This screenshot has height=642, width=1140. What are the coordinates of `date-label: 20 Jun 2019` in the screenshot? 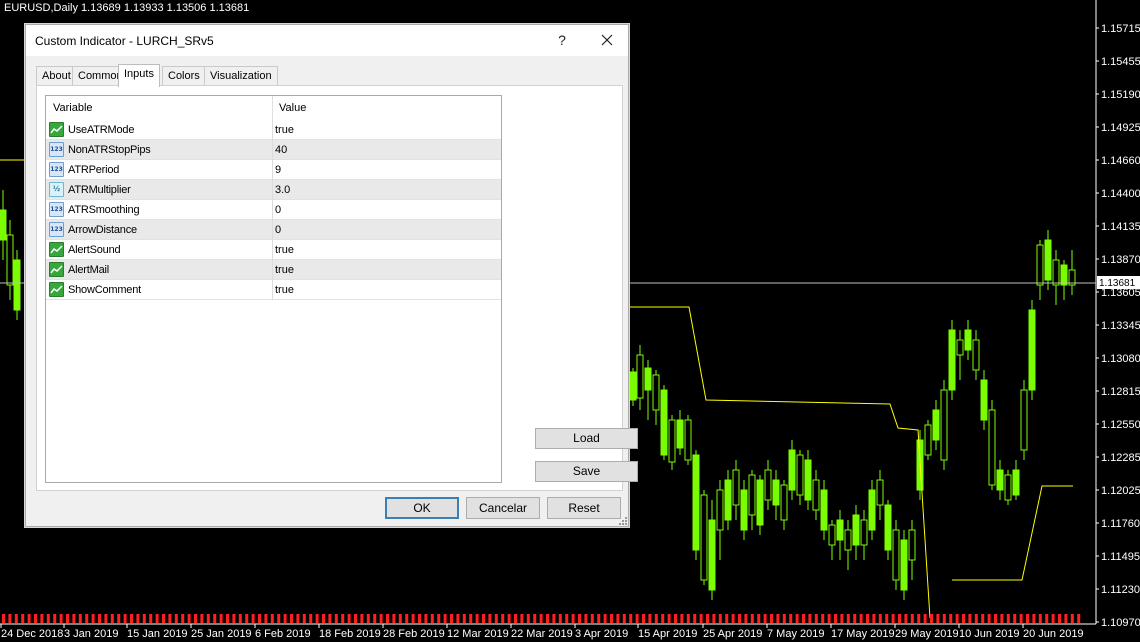 It's located at (1053, 634).